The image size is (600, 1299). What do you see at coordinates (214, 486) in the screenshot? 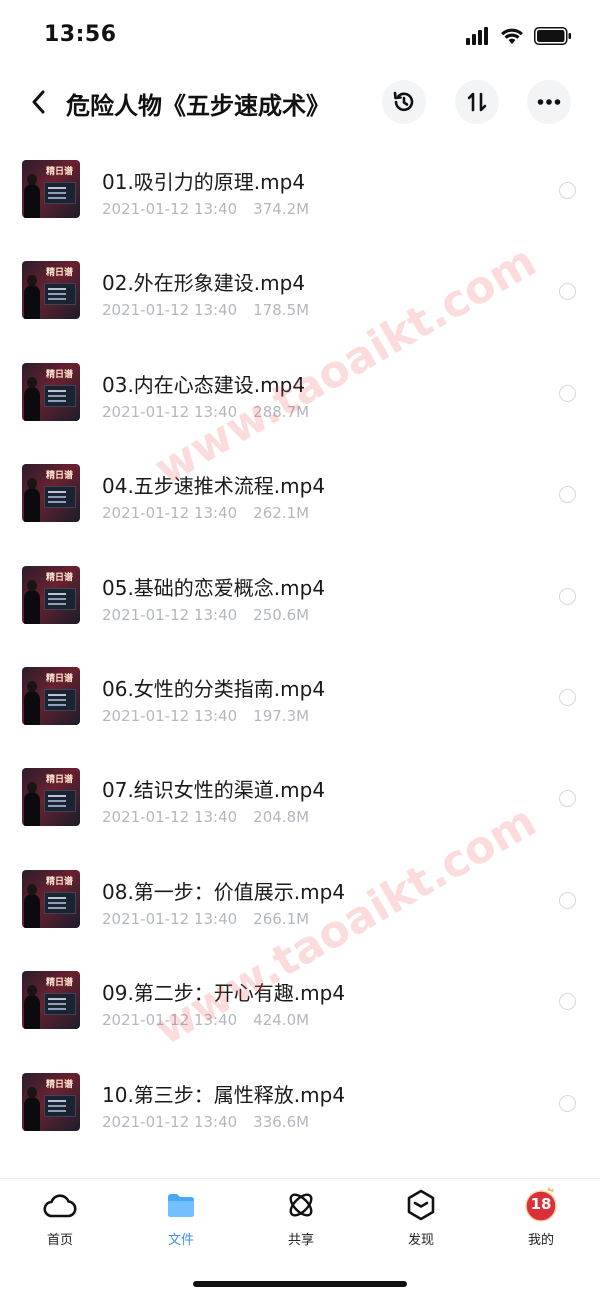
I see `file-name: 04.五步速推术流程.mp4` at bounding box center [214, 486].